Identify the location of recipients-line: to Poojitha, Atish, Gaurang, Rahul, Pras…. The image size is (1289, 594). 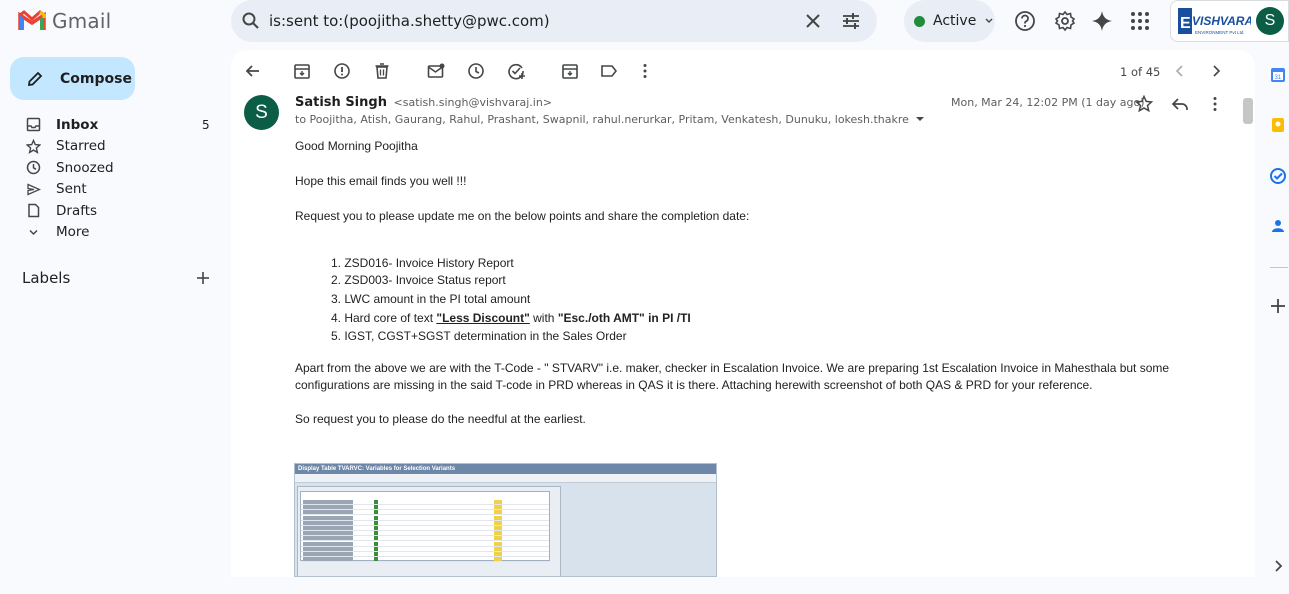
(610, 119).